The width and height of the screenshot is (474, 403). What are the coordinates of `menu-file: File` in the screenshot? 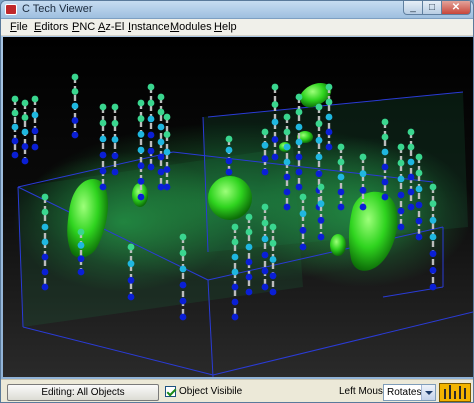 It's located at (19, 27).